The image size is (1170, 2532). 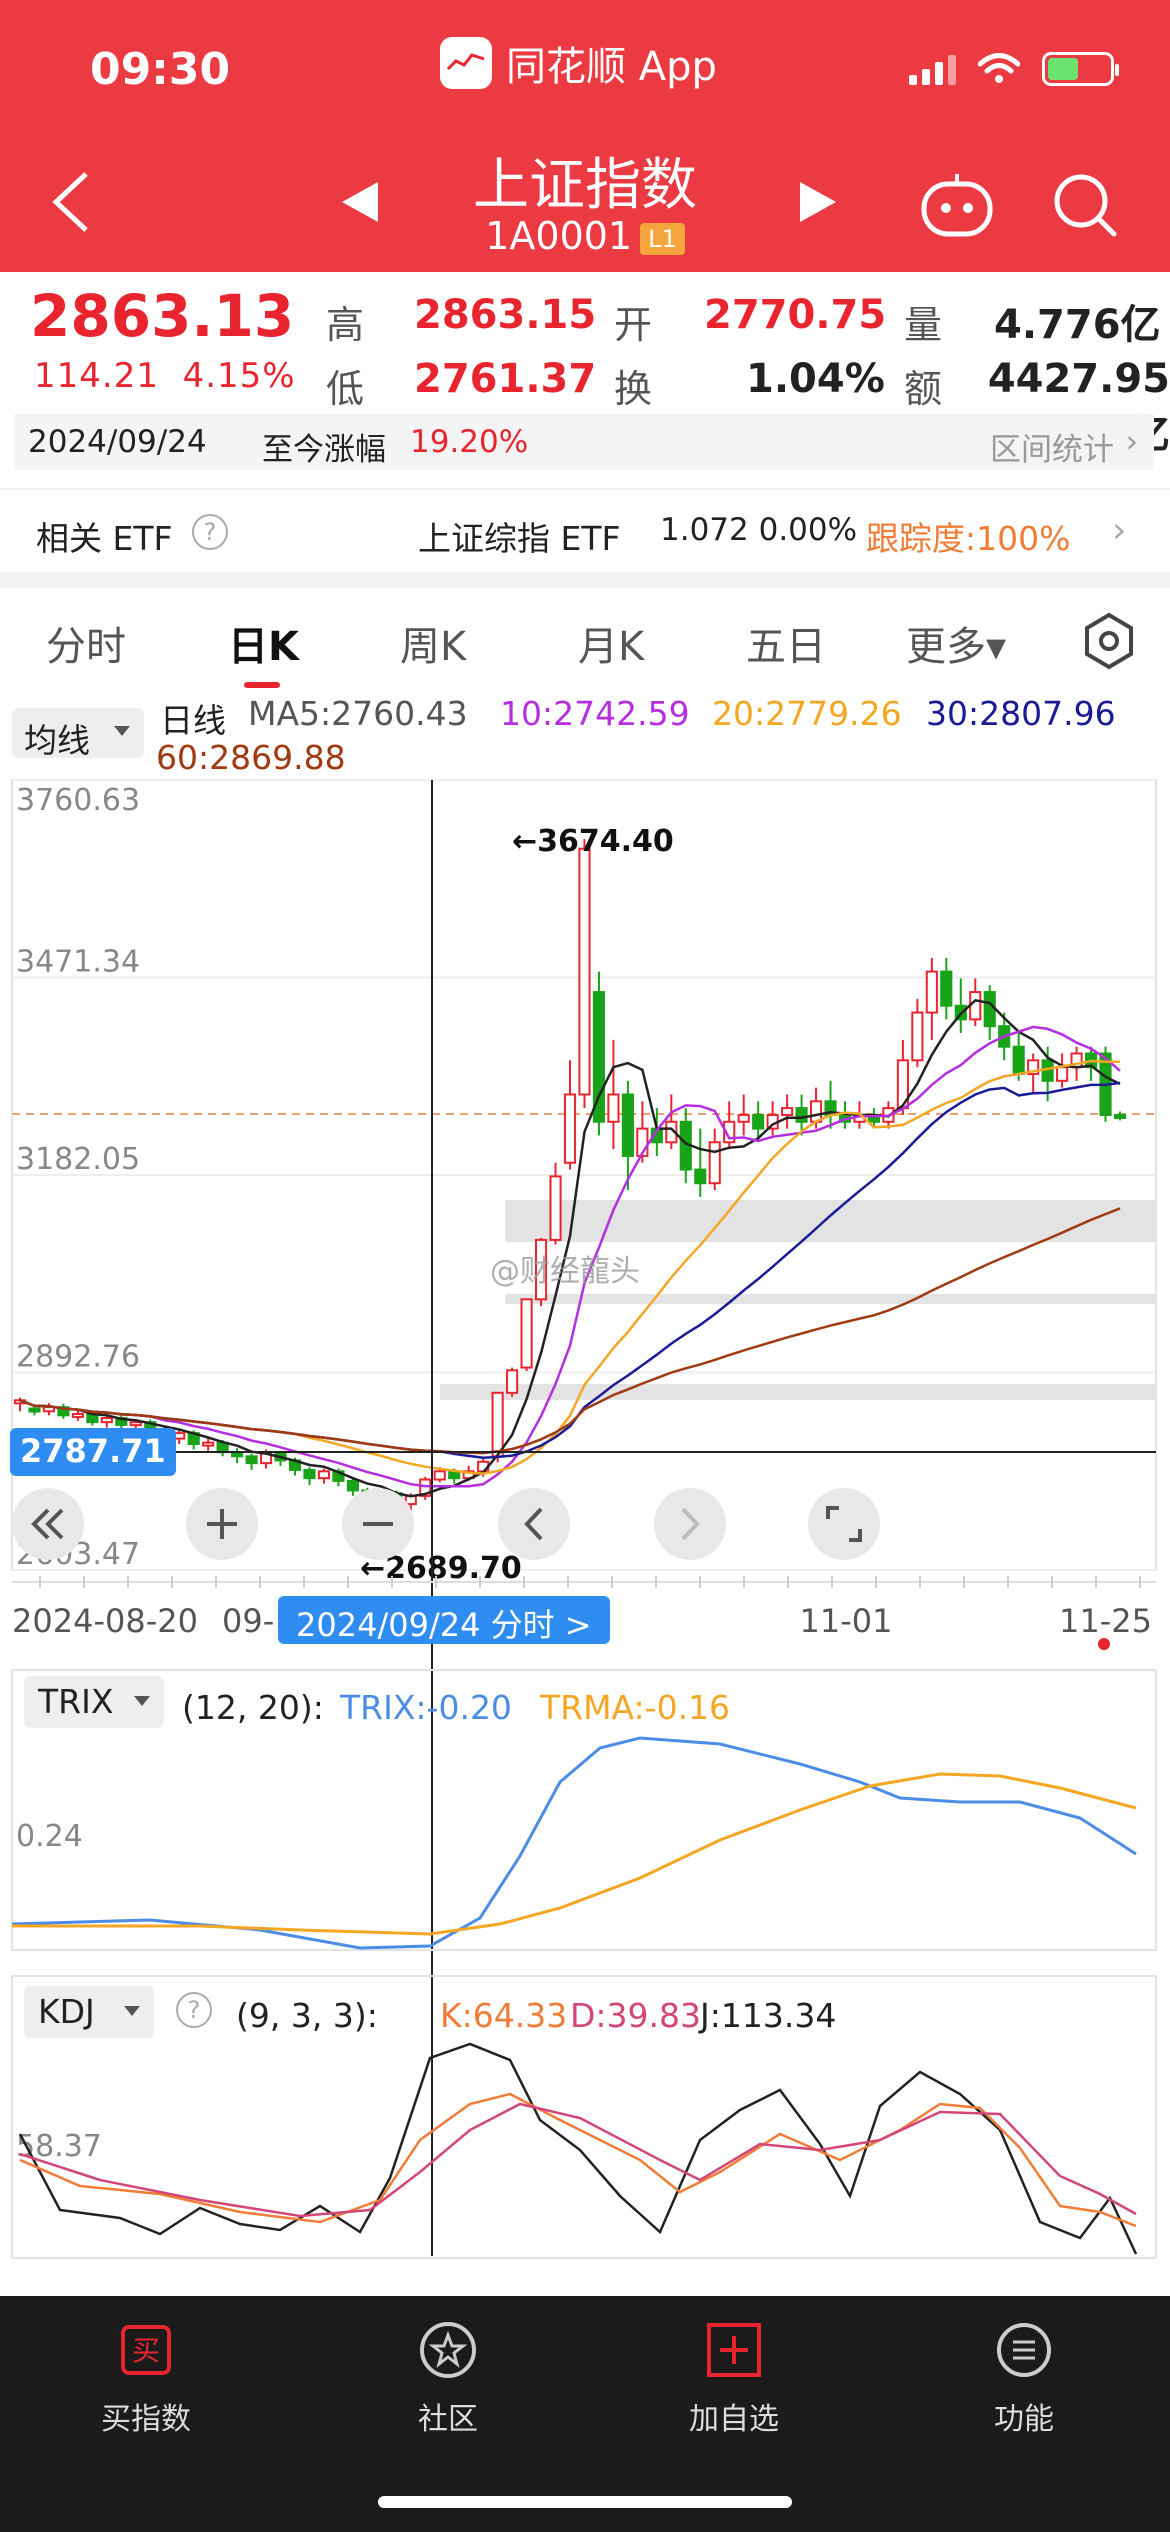 I want to click on home-indicator, so click(x=585, y=2502).